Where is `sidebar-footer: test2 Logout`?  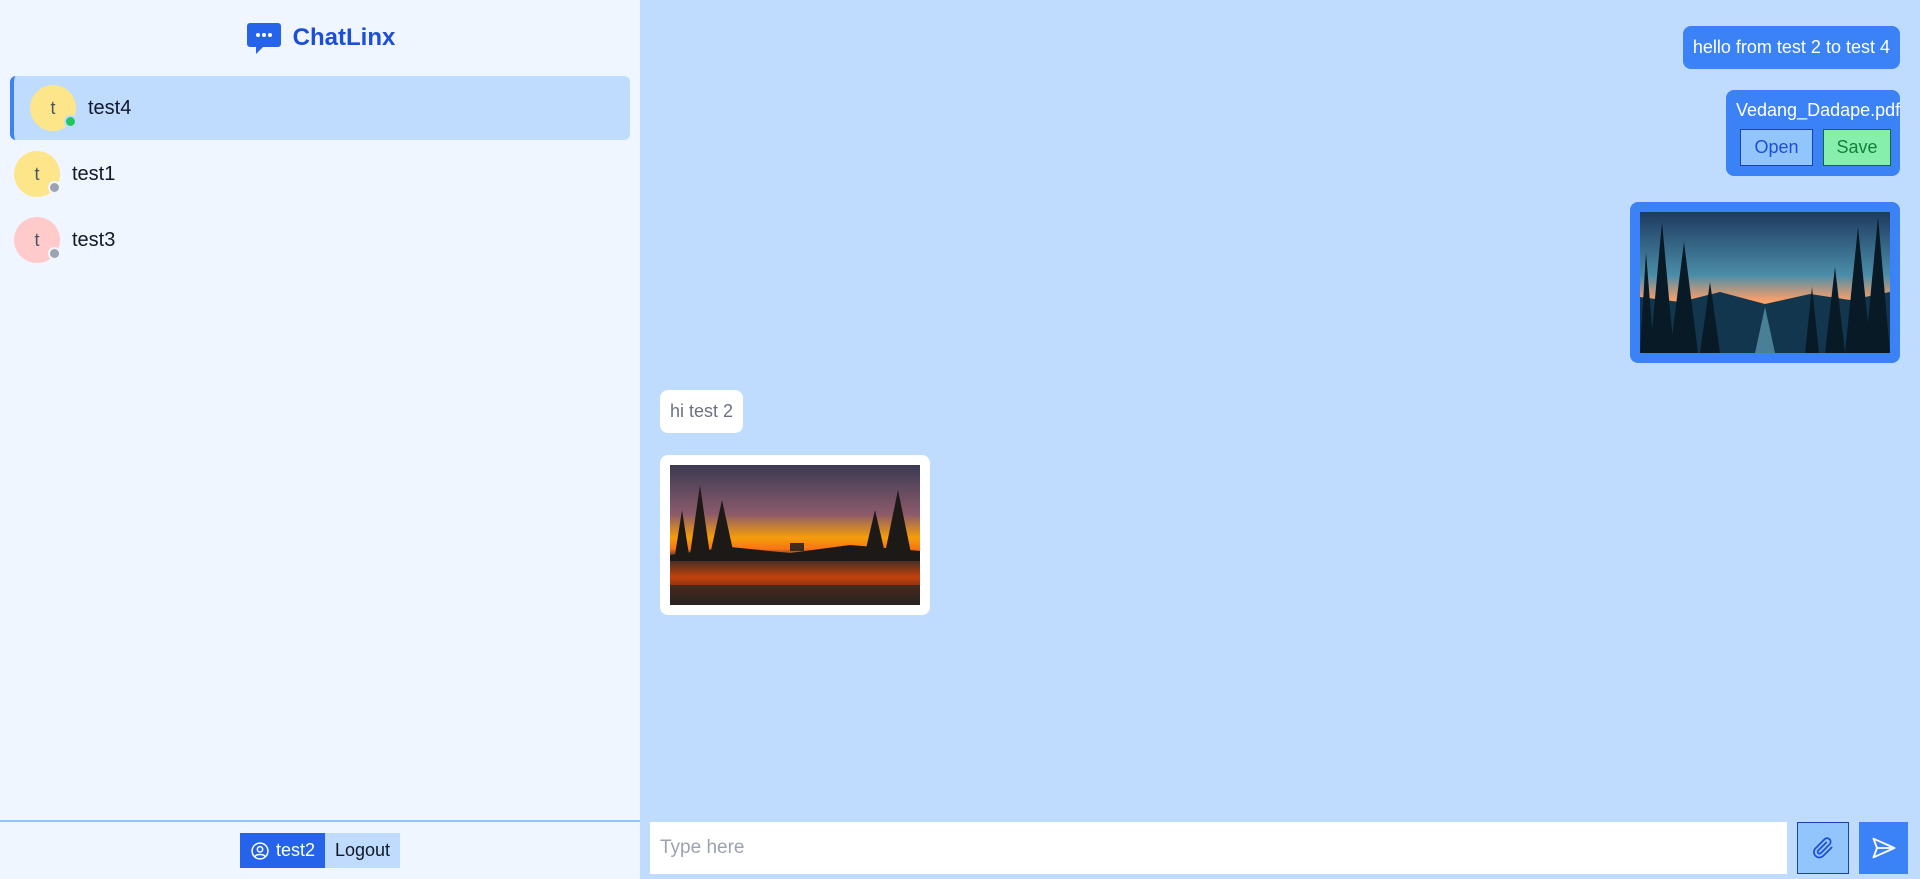 sidebar-footer: test2 Logout is located at coordinates (320, 849).